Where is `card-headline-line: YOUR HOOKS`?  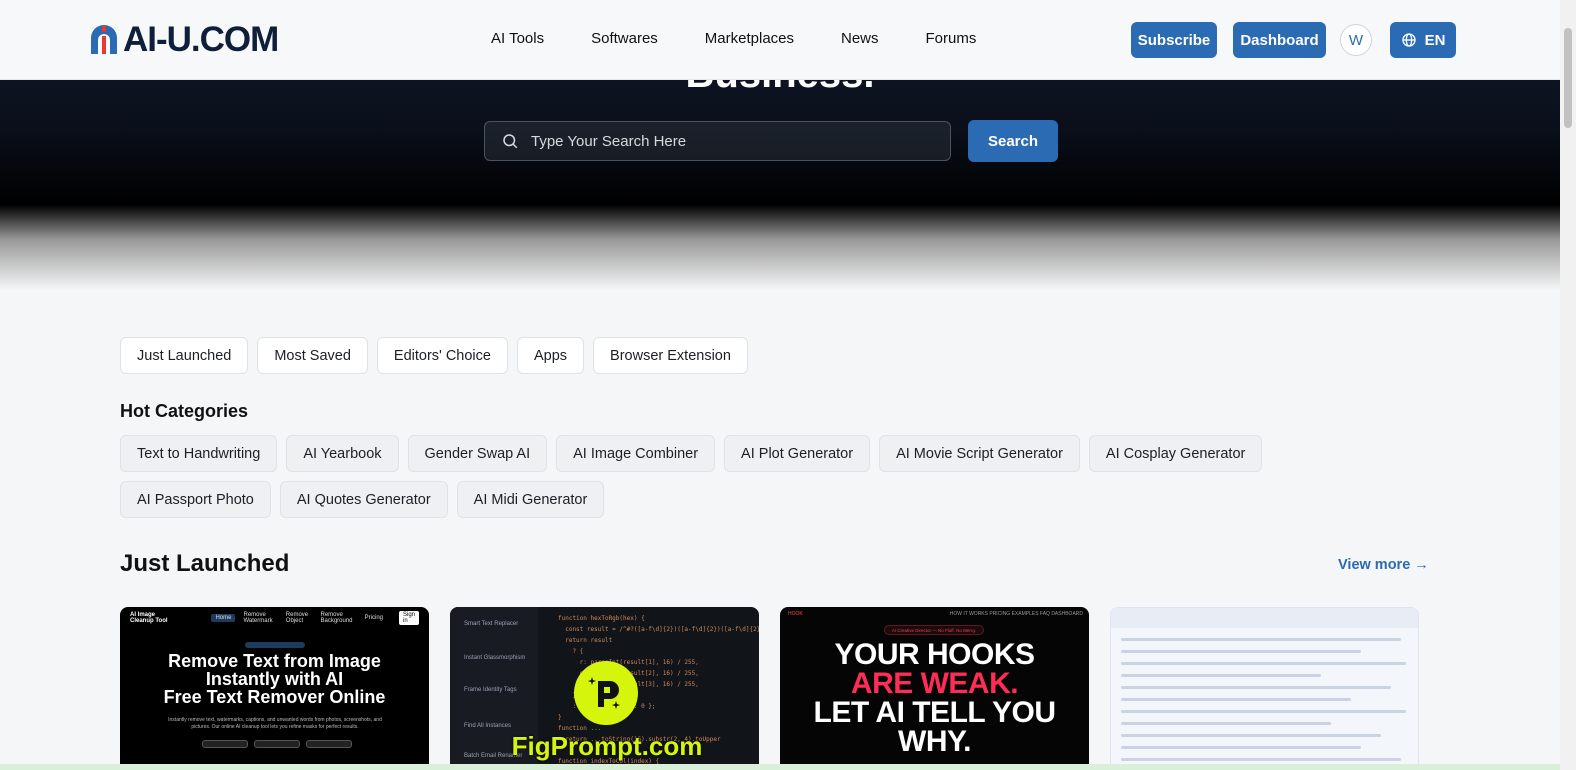
card-headline-line: YOUR HOOKS is located at coordinates (934, 654).